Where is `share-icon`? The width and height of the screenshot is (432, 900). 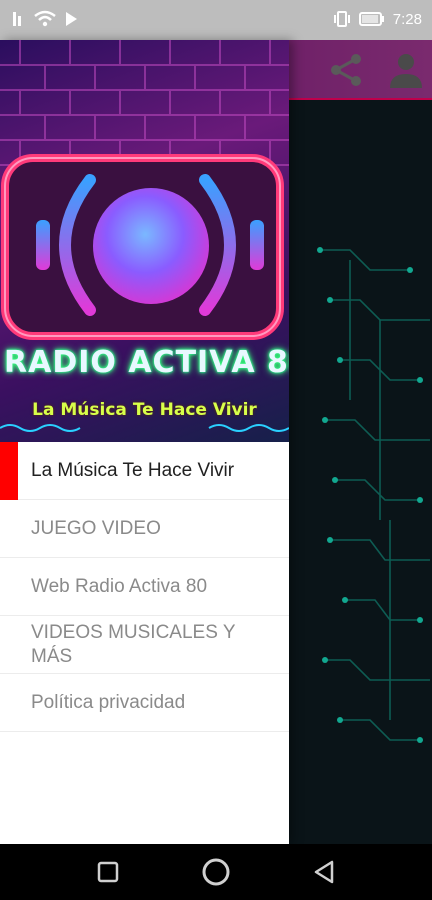
share-icon is located at coordinates (346, 70).